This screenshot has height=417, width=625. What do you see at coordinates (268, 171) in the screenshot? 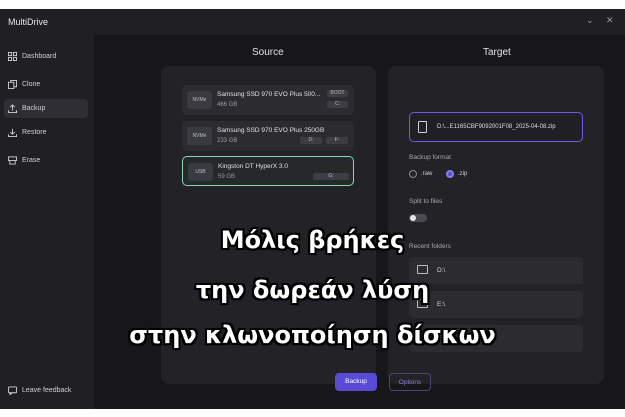
I see `disk-item-selected: USB Kingston DT HyperX 3.0 59 GB G:` at bounding box center [268, 171].